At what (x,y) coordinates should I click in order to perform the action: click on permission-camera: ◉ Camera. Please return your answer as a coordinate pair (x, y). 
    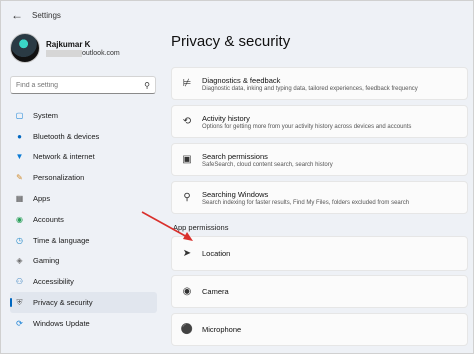
    Looking at the image, I should click on (319, 291).